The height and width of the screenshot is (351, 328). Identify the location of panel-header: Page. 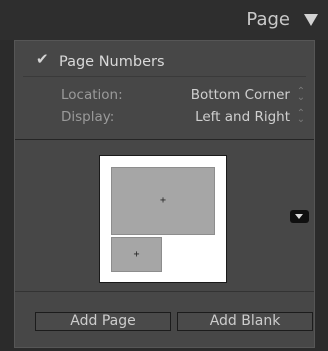
(164, 20).